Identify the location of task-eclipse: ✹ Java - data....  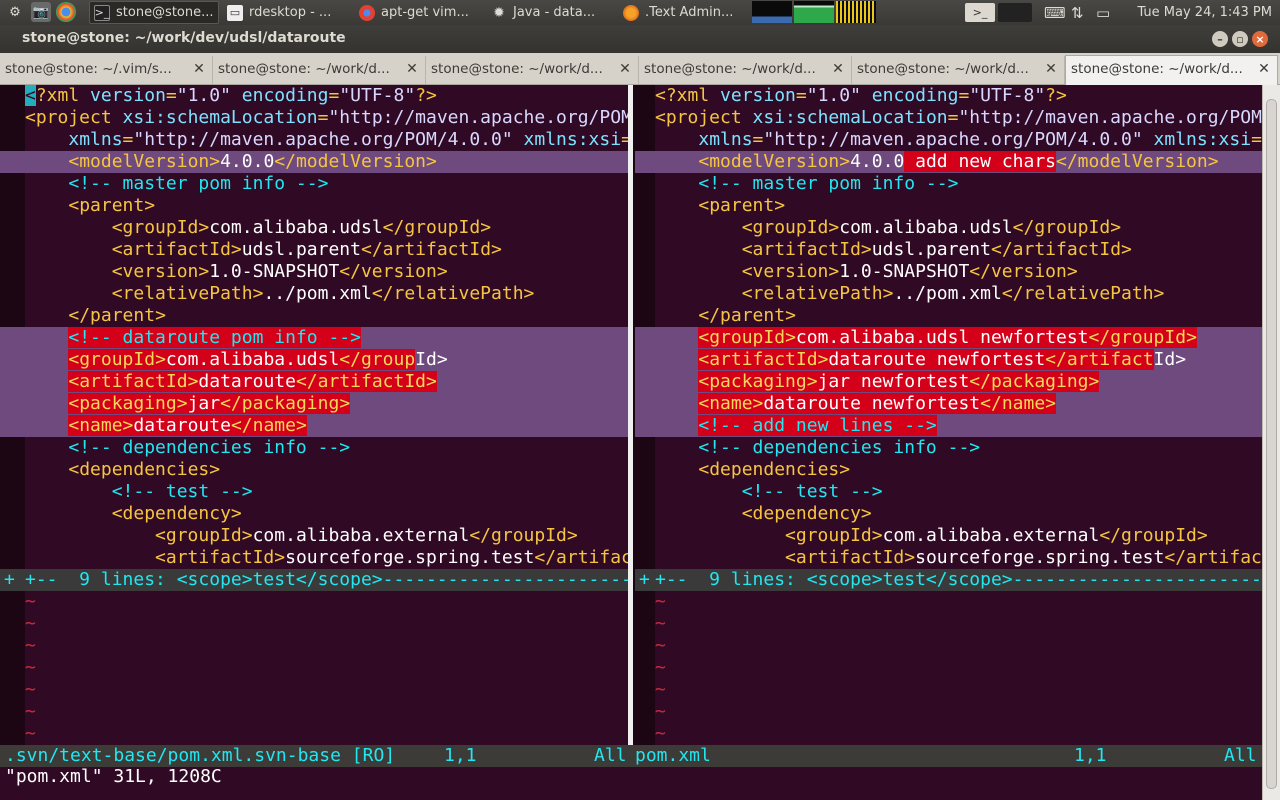
(551, 12).